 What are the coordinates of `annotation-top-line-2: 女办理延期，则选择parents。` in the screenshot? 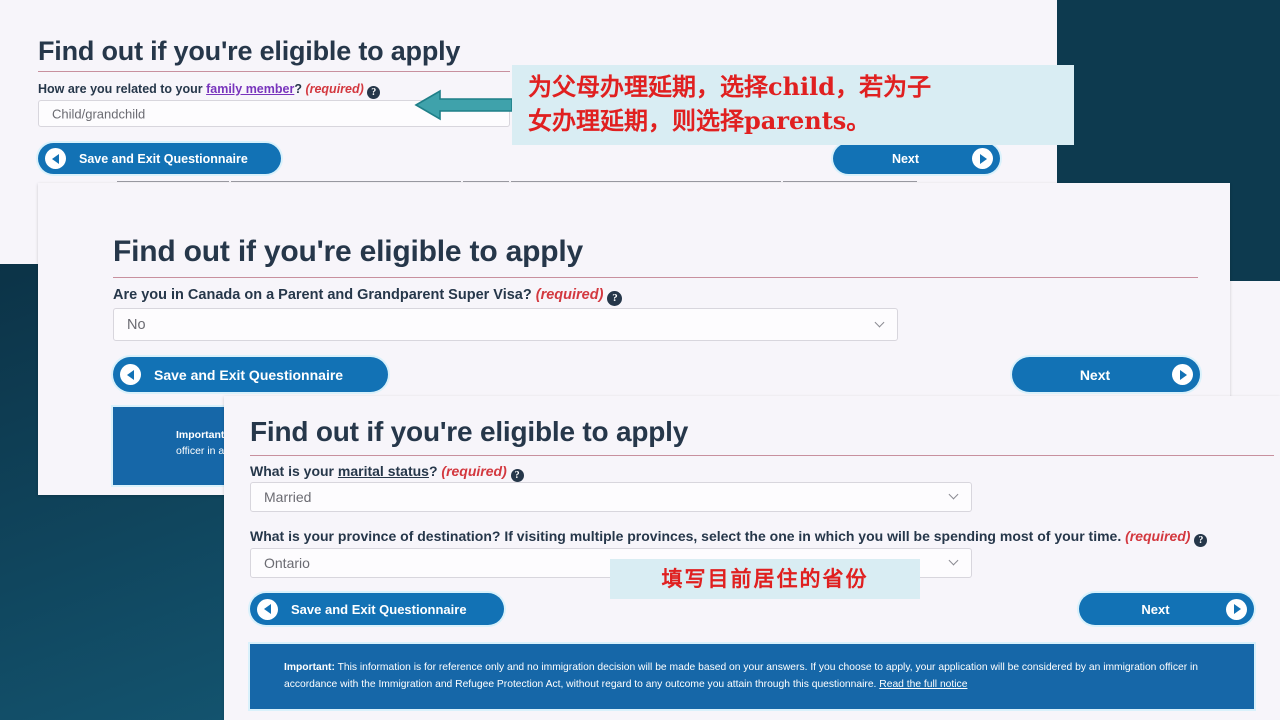 It's located at (699, 120).